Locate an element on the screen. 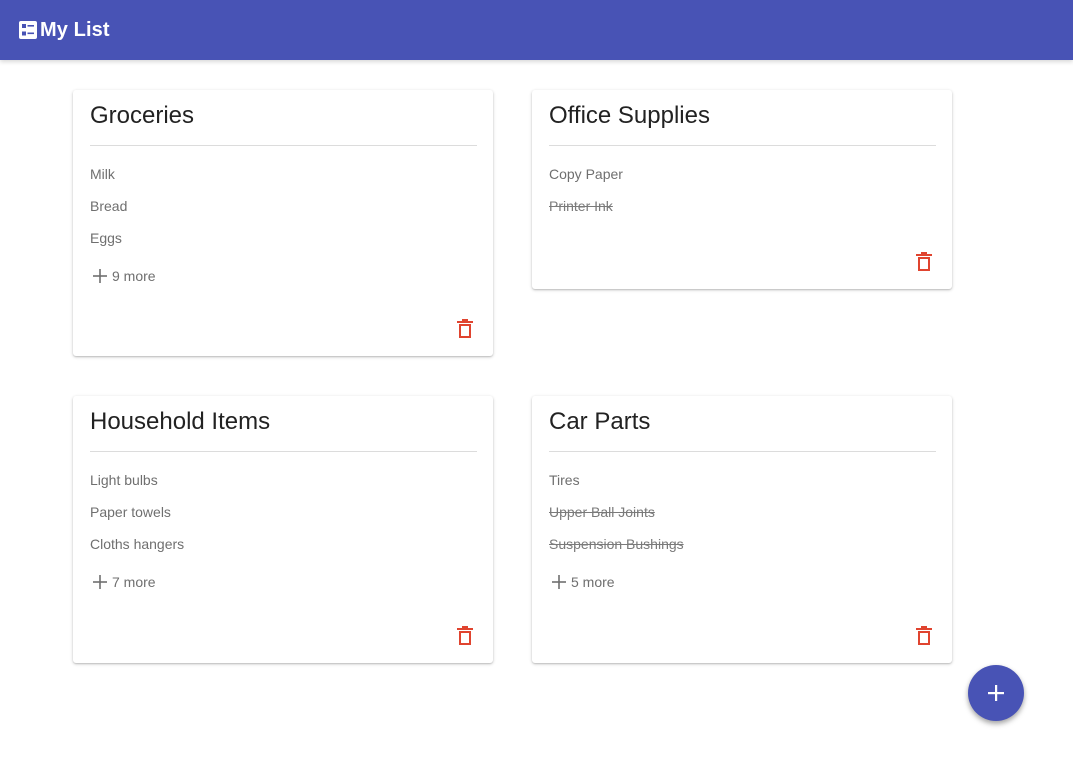 The height and width of the screenshot is (757, 1073). list-title: Car Parts is located at coordinates (600, 421).